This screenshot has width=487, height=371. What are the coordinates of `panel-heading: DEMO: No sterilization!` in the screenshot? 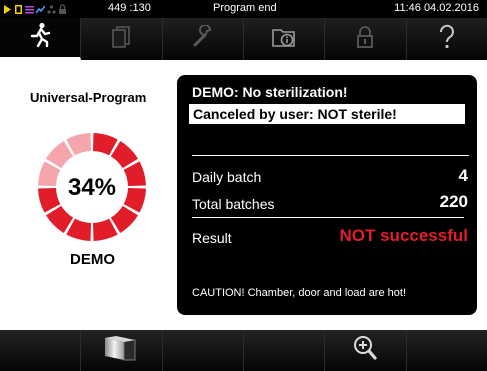 It's located at (270, 92).